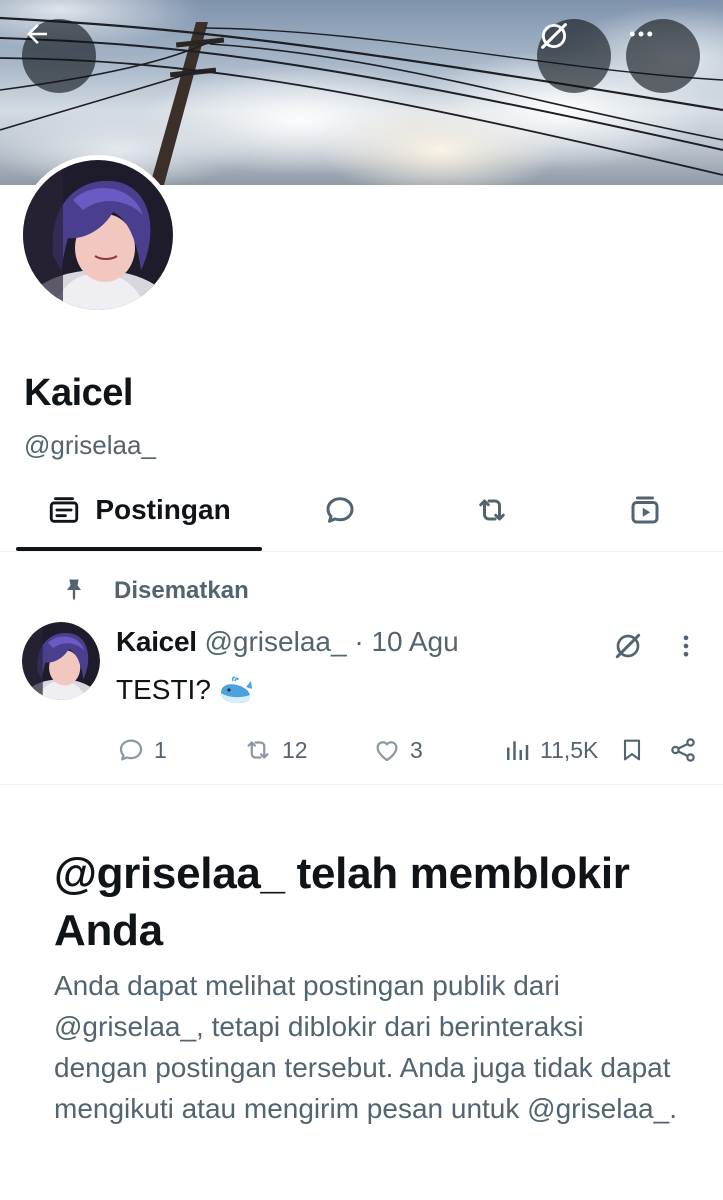 This screenshot has width=723, height=1200. What do you see at coordinates (275, 750) in the screenshot?
I see `retweet-button: 12` at bounding box center [275, 750].